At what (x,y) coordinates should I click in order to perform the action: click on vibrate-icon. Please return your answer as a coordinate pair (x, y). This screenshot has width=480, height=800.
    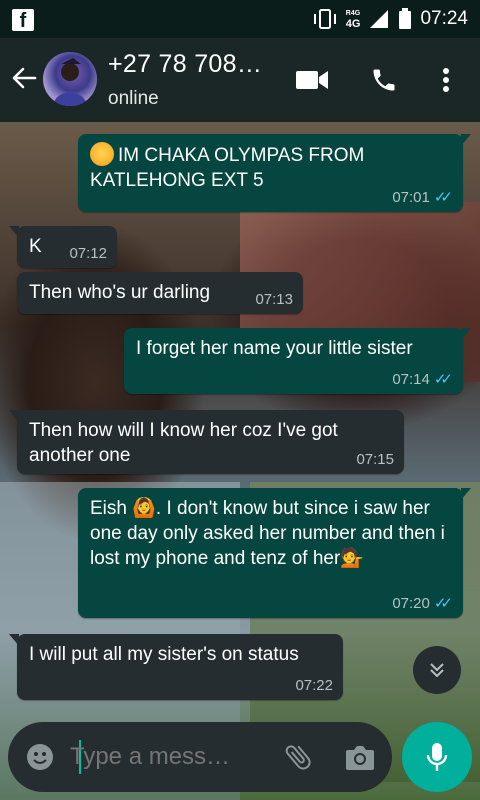
    Looking at the image, I should click on (324, 19).